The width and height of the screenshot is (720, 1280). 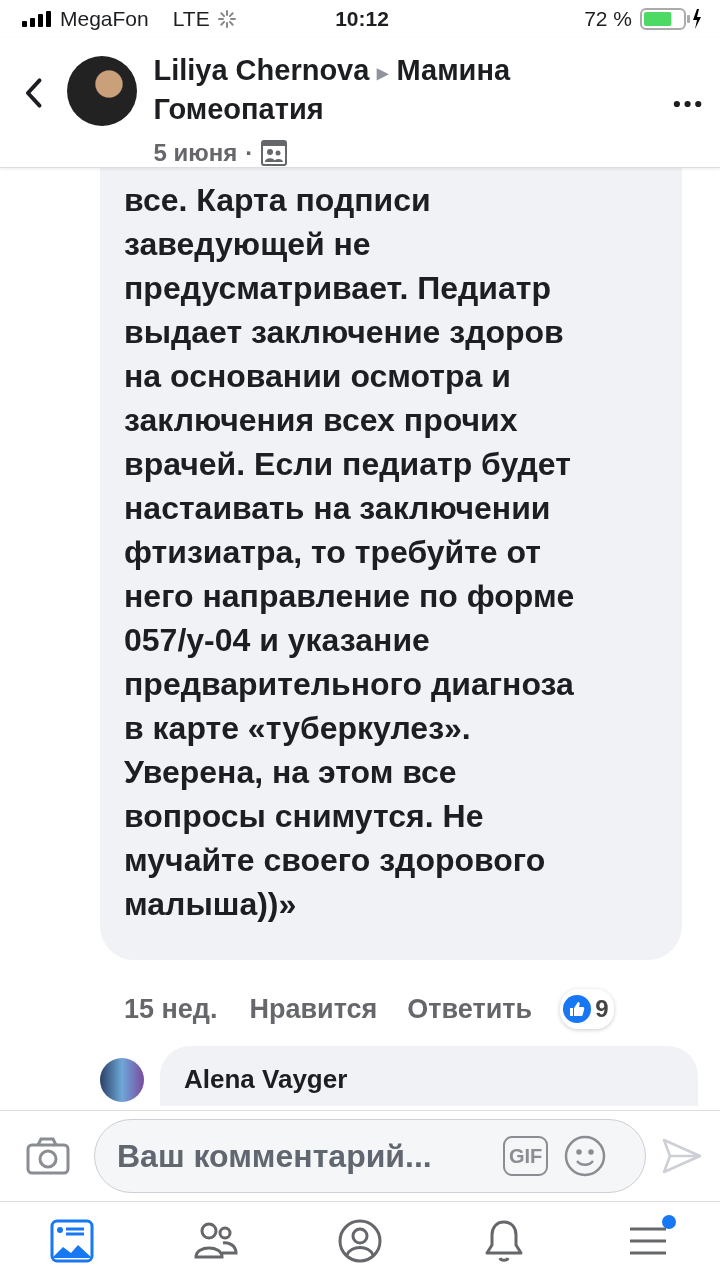 I want to click on camera-icon, so click(x=48, y=1156).